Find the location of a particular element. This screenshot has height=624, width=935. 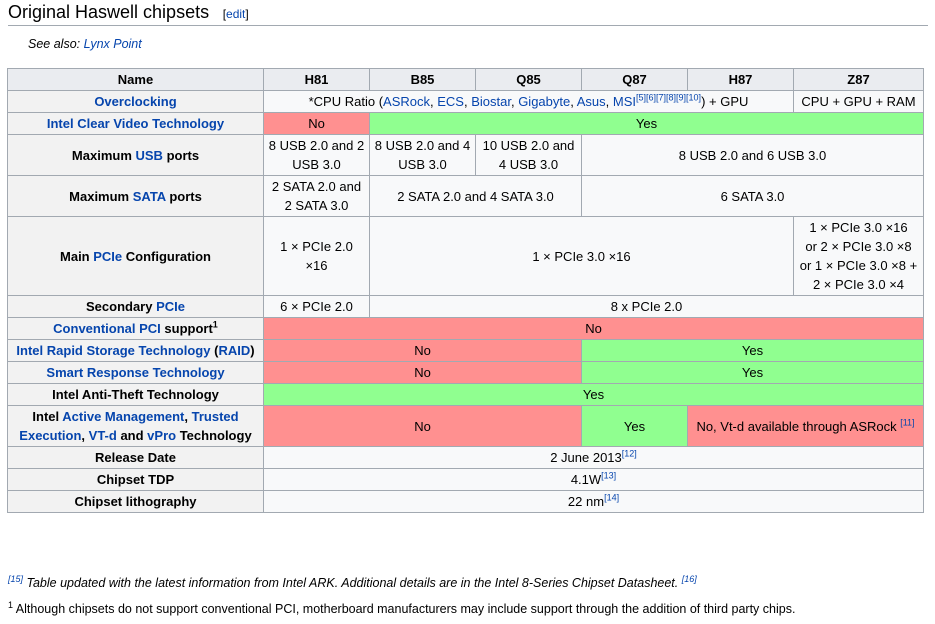

raid-link: RAID is located at coordinates (234, 350).